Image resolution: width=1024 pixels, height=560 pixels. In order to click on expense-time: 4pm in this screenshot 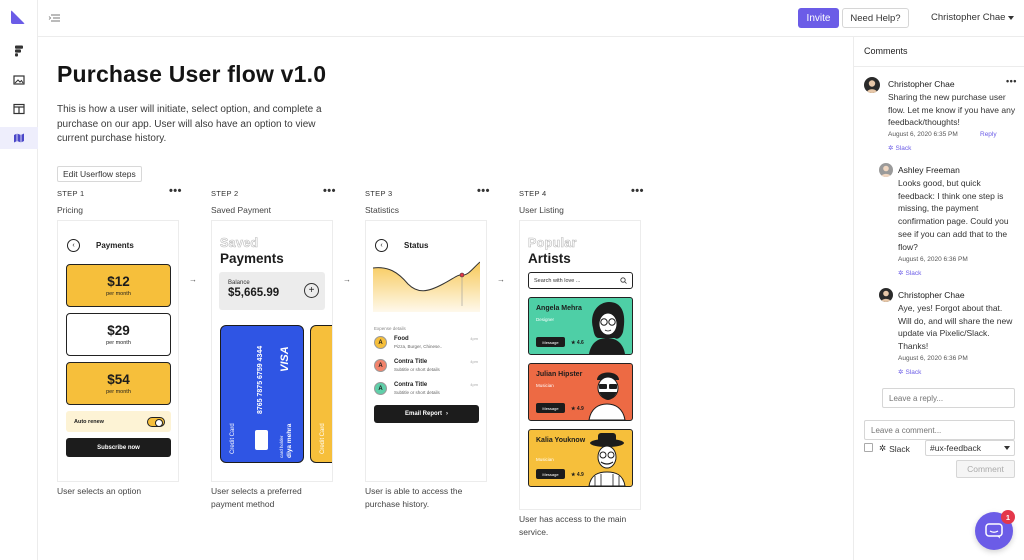, I will do `click(474, 338)`.